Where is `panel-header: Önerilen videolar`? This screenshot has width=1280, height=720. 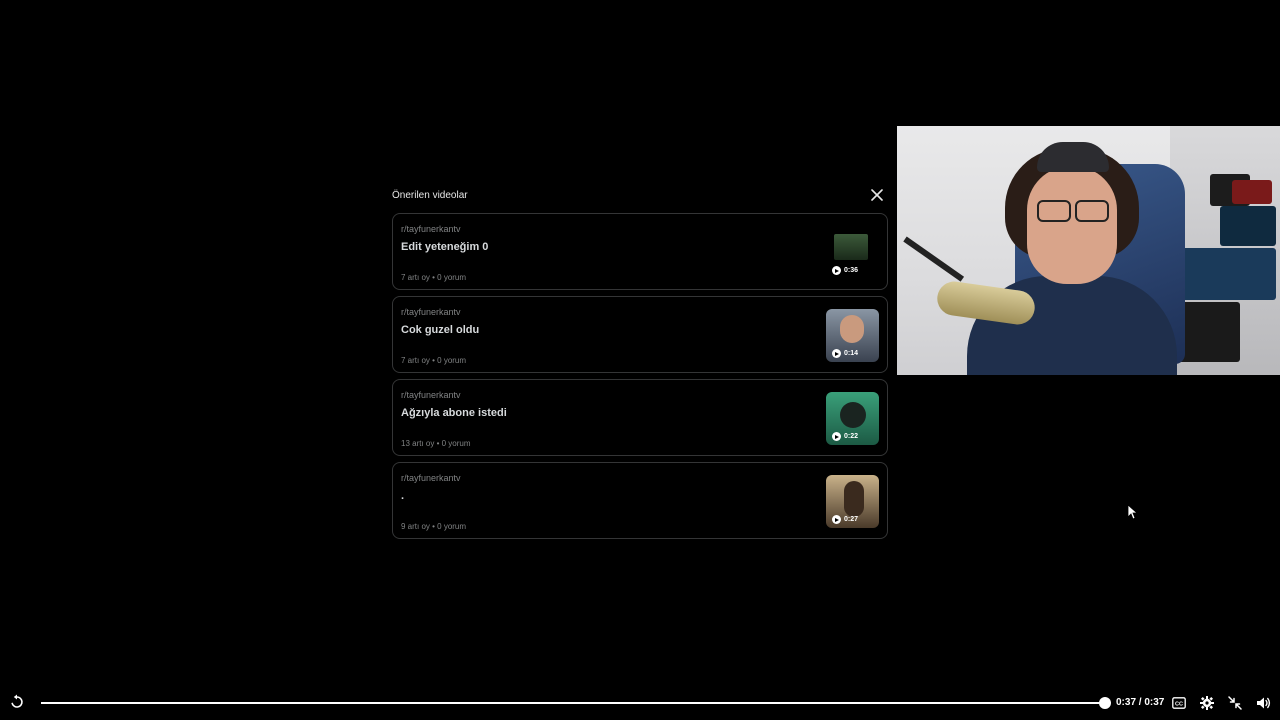
panel-header: Önerilen videolar is located at coordinates (640, 195).